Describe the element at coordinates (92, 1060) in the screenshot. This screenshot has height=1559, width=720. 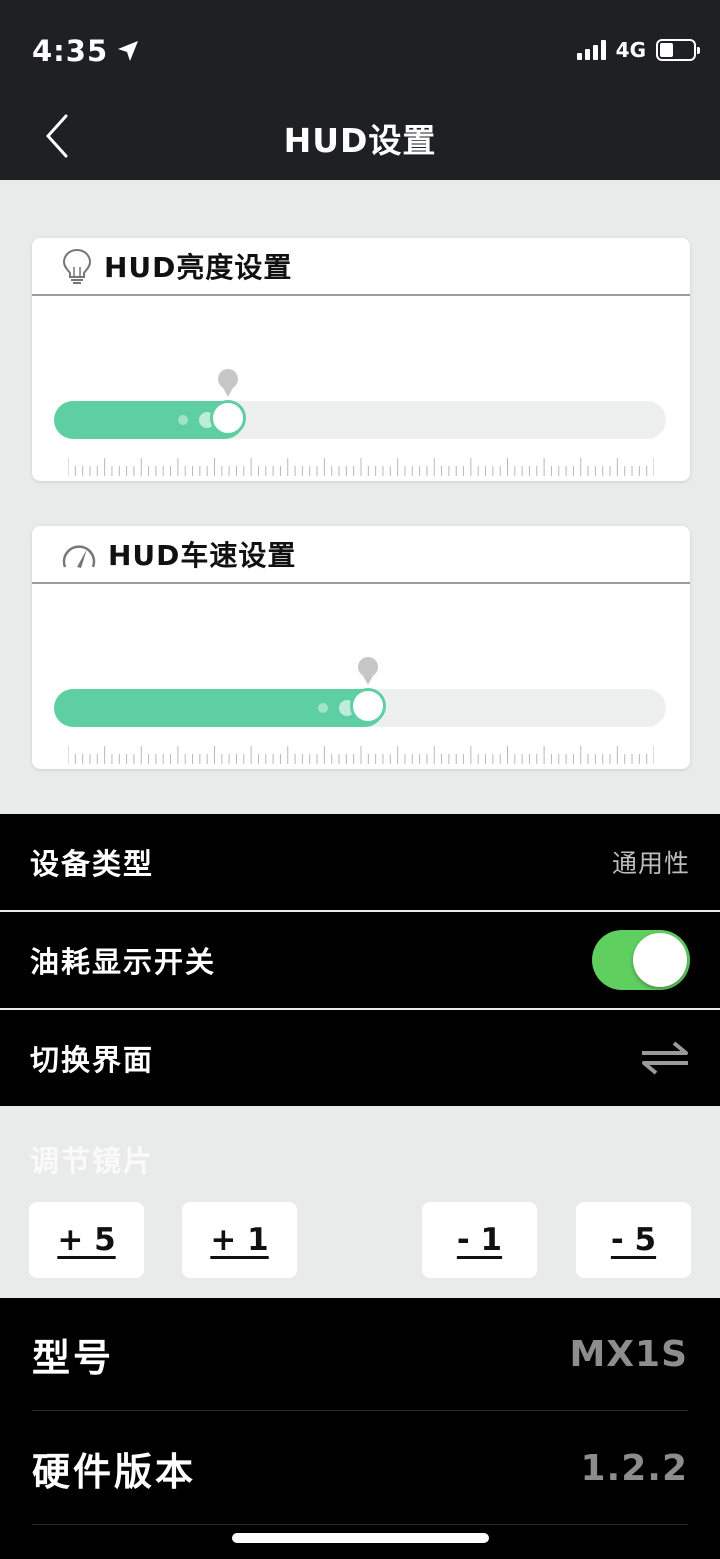
I see `switch-ui-label: 切换界面` at that location.